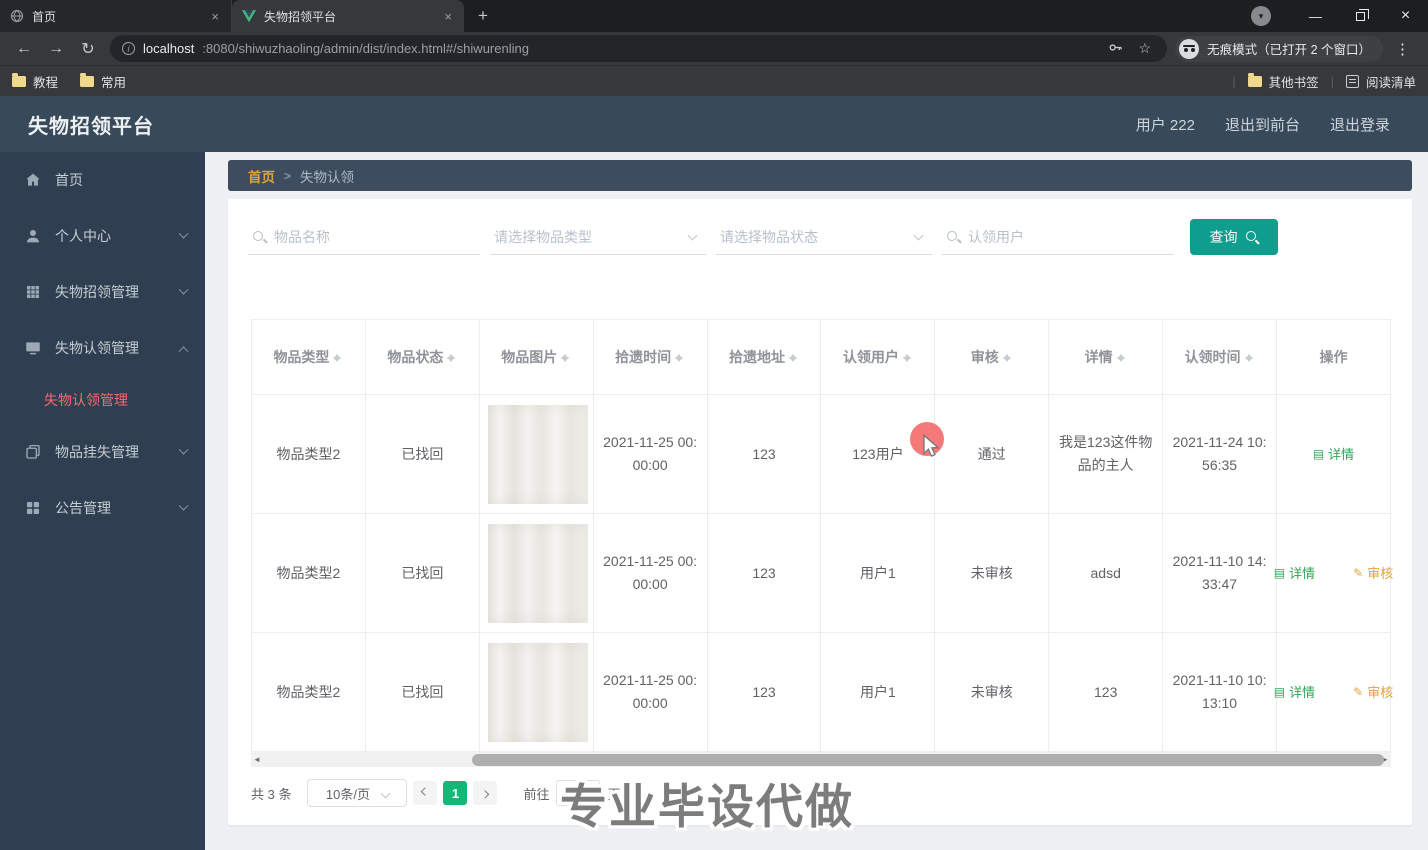 The height and width of the screenshot is (850, 1428). What do you see at coordinates (1262, 124) in the screenshot?
I see `exit-to-front-link: 退出到前台` at bounding box center [1262, 124].